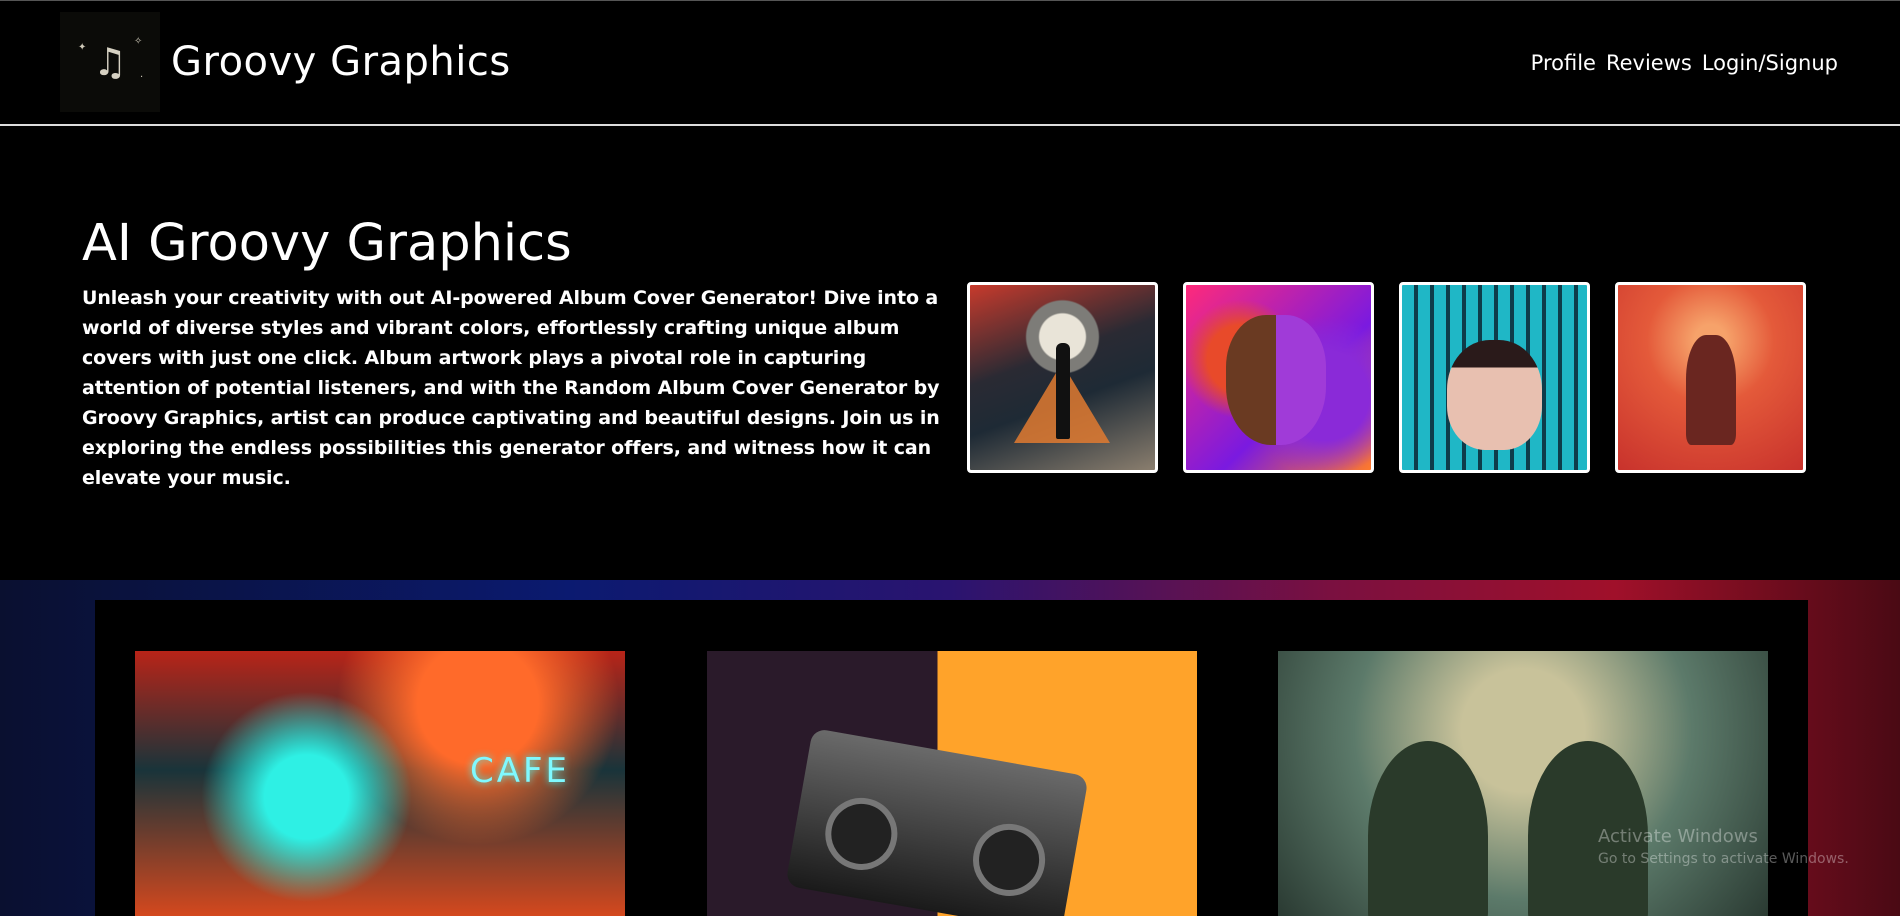 The height and width of the screenshot is (916, 1900). Describe the element at coordinates (1678, 836) in the screenshot. I see `watermark-title: Activate Windows` at that location.